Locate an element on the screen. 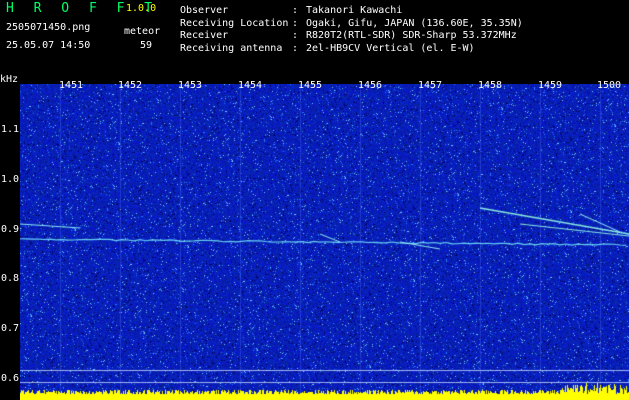  info-value: 2el-HB9CV Vertical (el. E-W) is located at coordinates (390, 48).